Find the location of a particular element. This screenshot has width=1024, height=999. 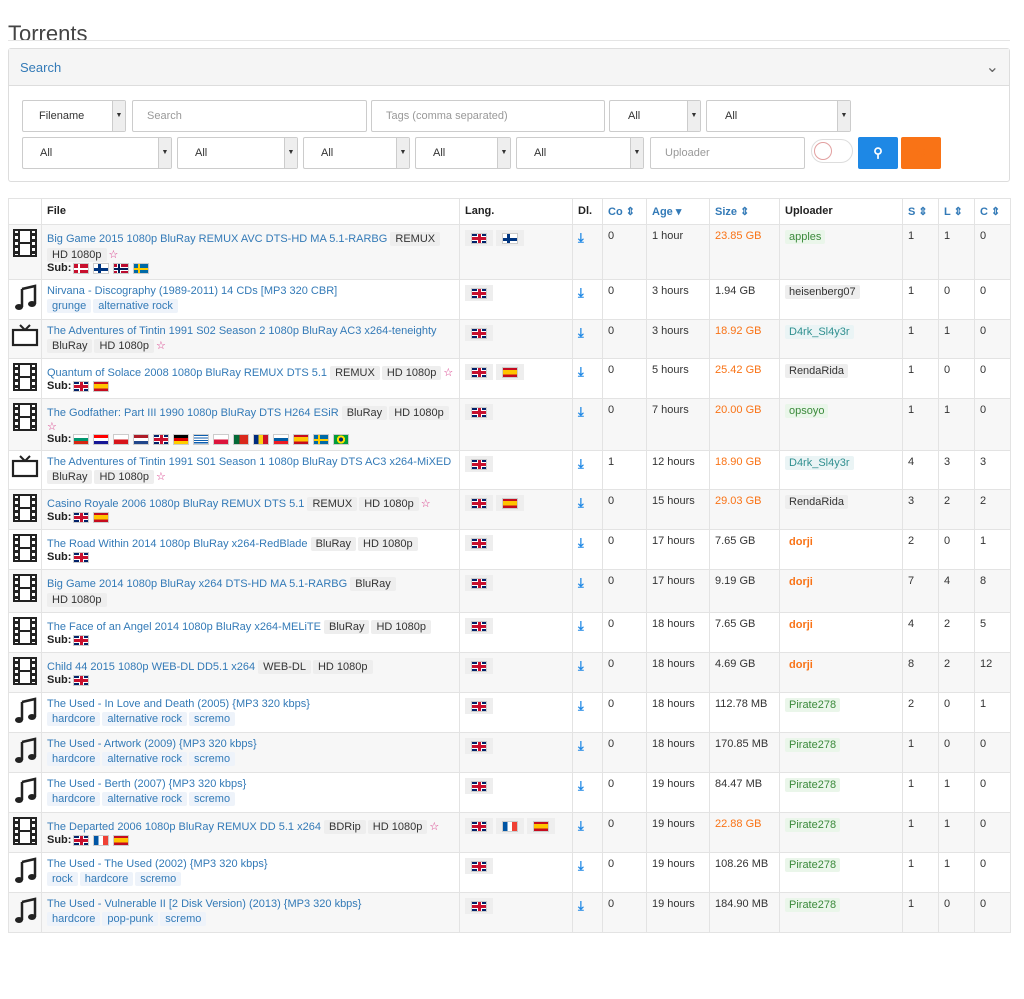

field-select: Filename ▼ is located at coordinates (74, 116).